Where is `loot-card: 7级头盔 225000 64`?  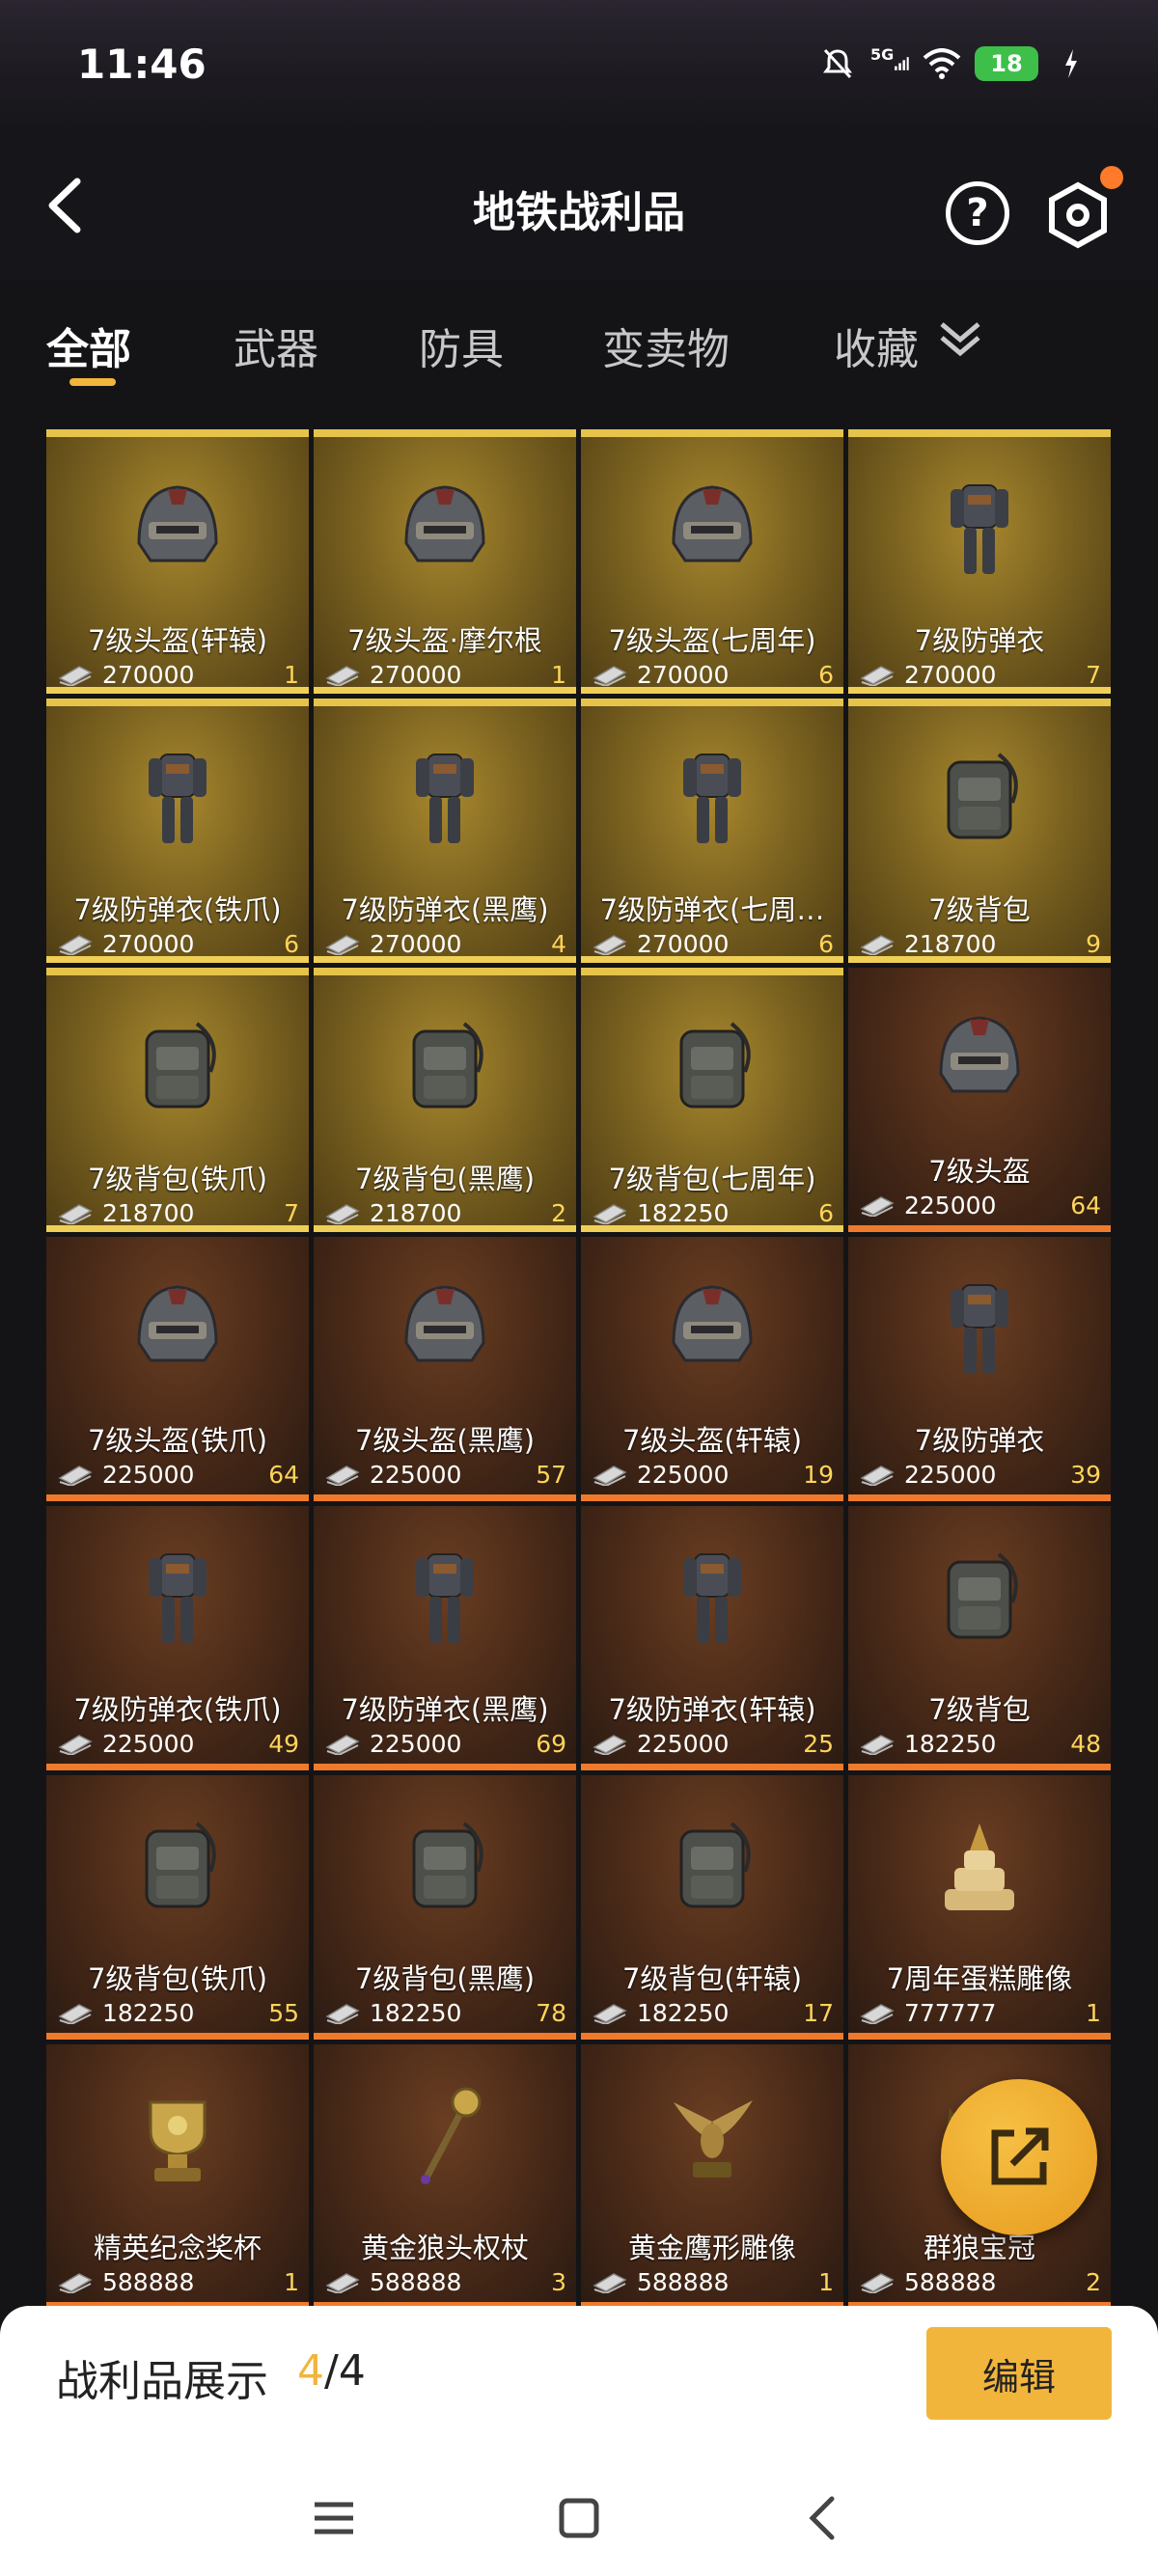 loot-card: 7级头盔 225000 64 is located at coordinates (979, 1100).